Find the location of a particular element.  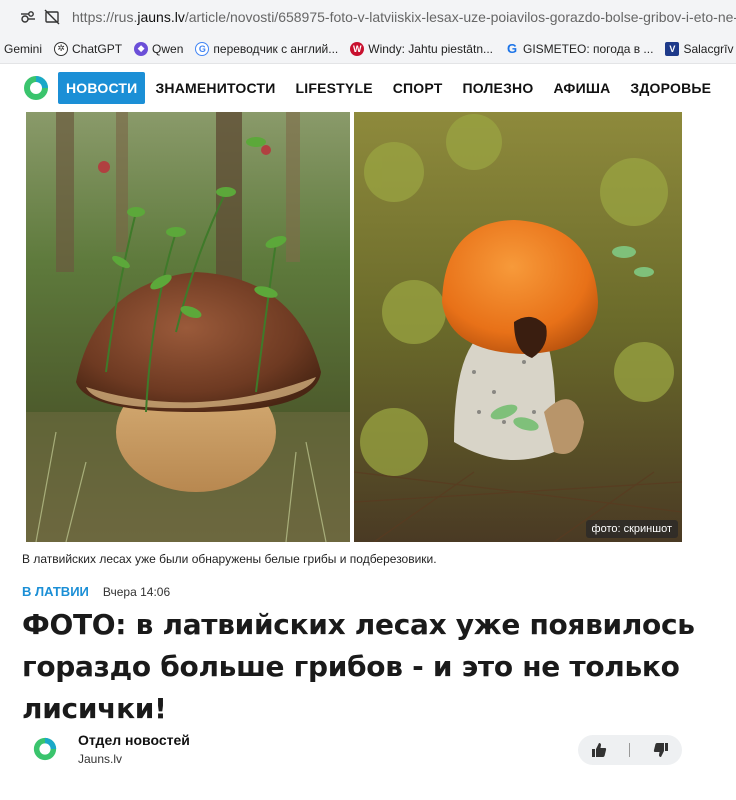

photo-credit: фото: скриншот is located at coordinates (631, 529).